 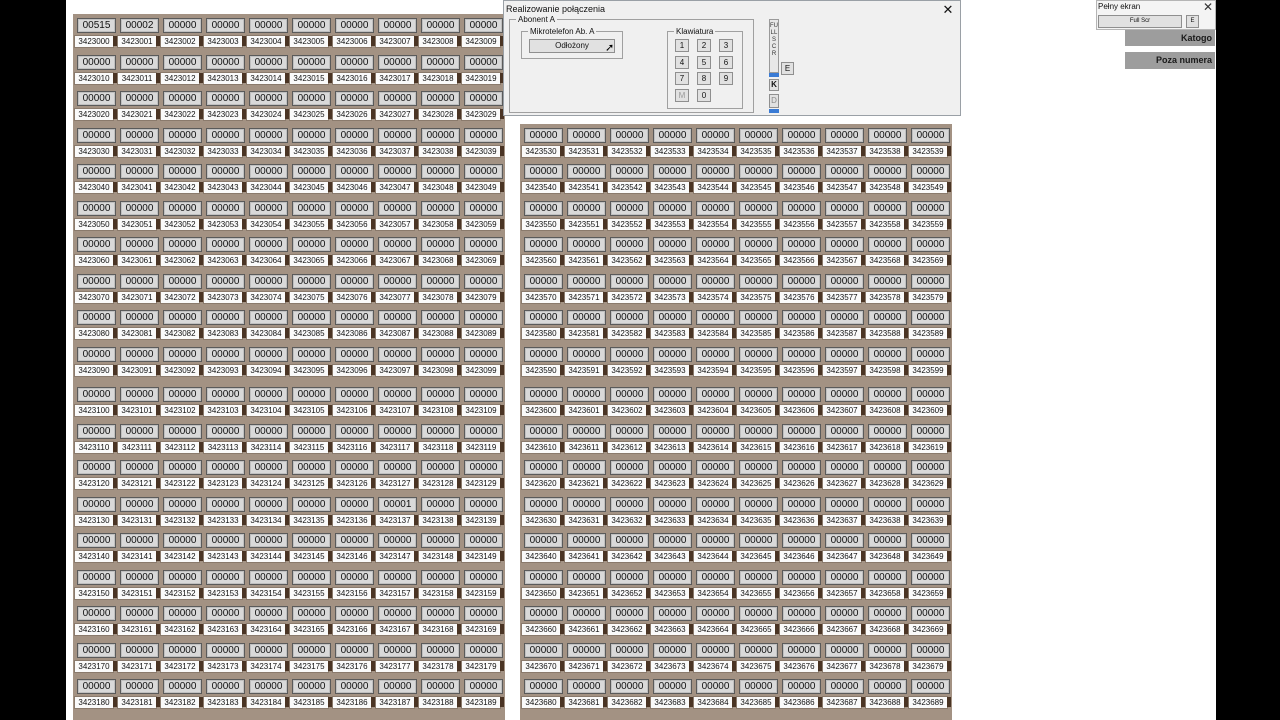 I want to click on line-number: 3423176, so click(x=352, y=666).